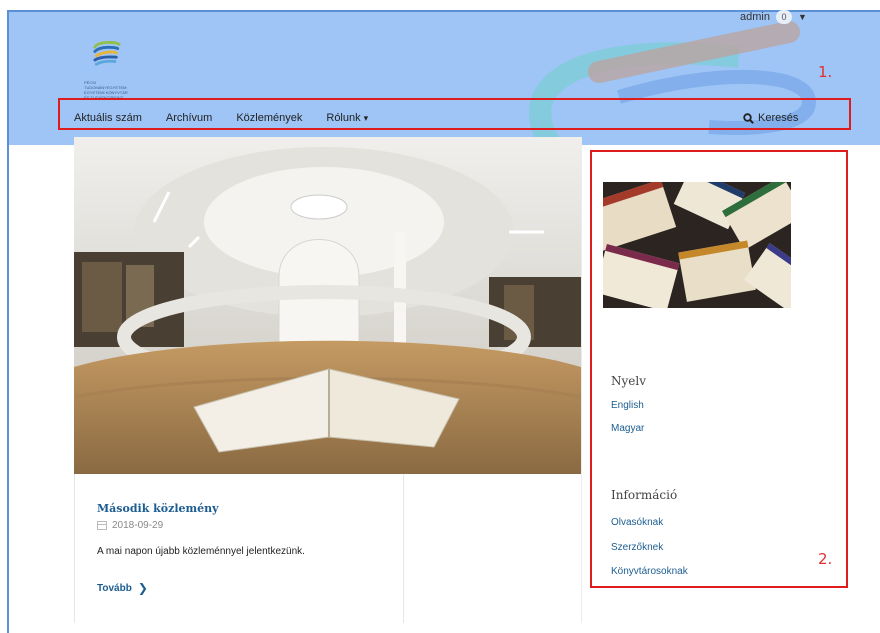 Image resolution: width=880 pixels, height=633 pixels. Describe the element at coordinates (138, 525) in the screenshot. I see `announcement-date: 2018-09-29` at that location.